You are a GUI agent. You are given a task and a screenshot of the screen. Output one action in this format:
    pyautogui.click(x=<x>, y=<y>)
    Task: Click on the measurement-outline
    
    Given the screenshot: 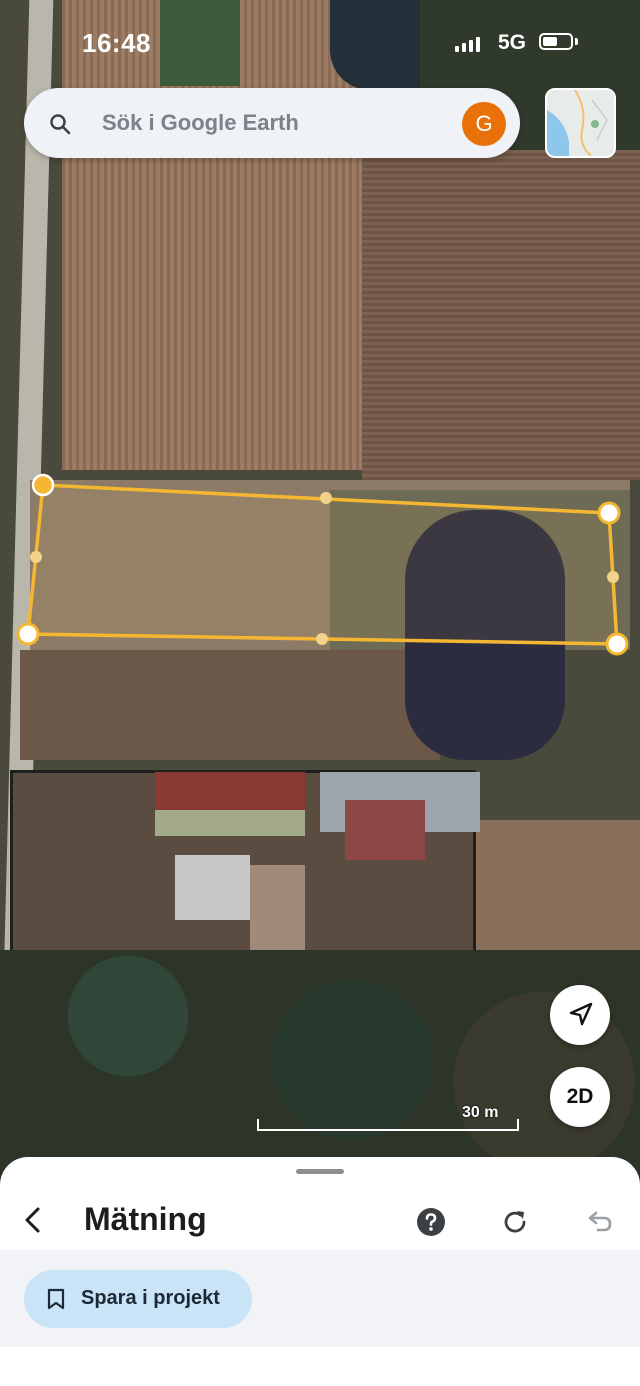 What is the action you would take?
    pyautogui.click(x=322, y=564)
    